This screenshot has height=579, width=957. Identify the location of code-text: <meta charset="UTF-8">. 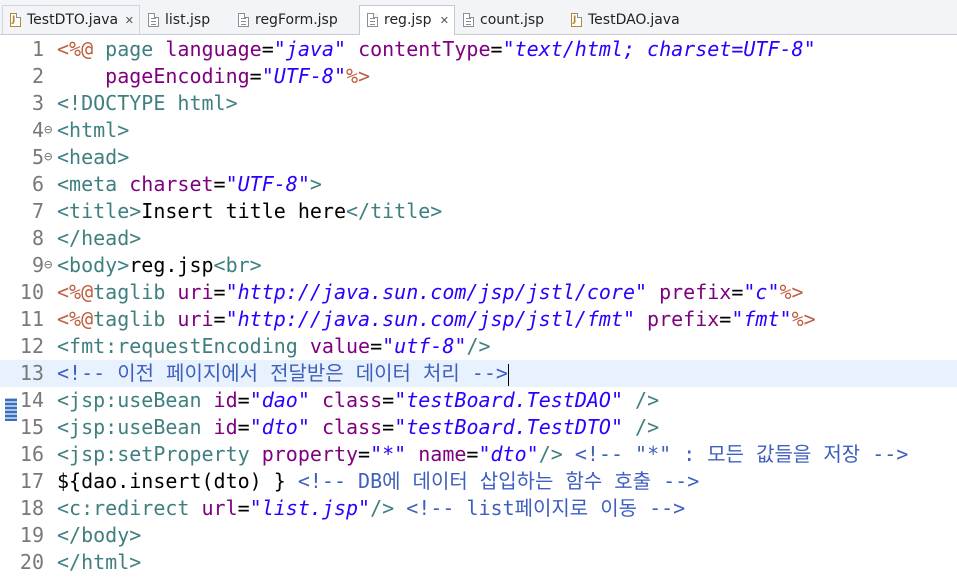
(189, 184).